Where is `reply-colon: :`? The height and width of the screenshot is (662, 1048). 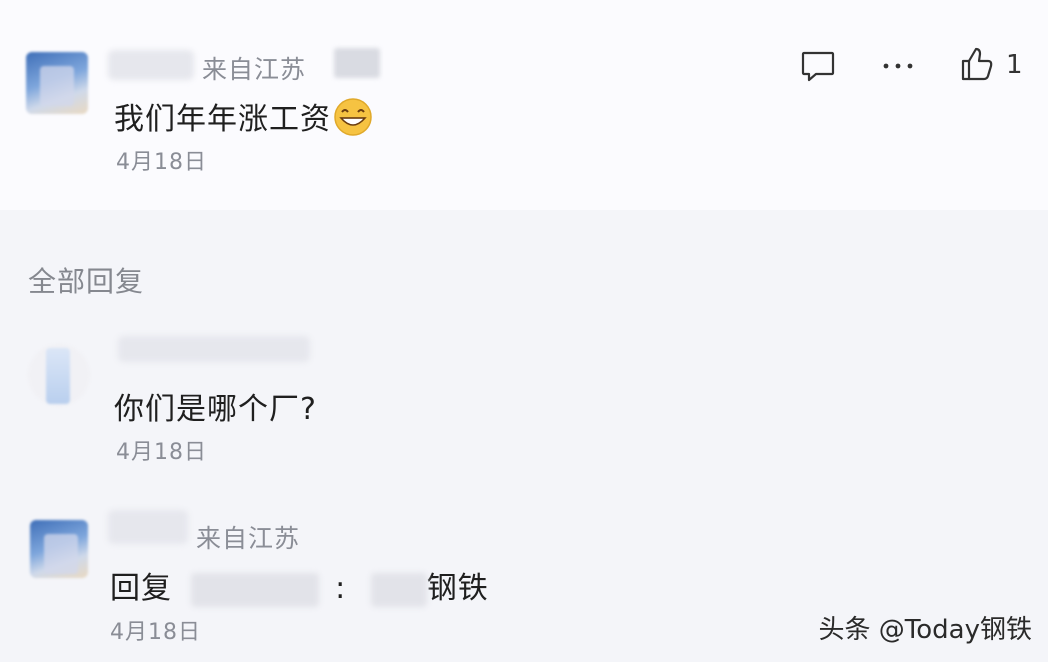 reply-colon: : is located at coordinates (341, 588).